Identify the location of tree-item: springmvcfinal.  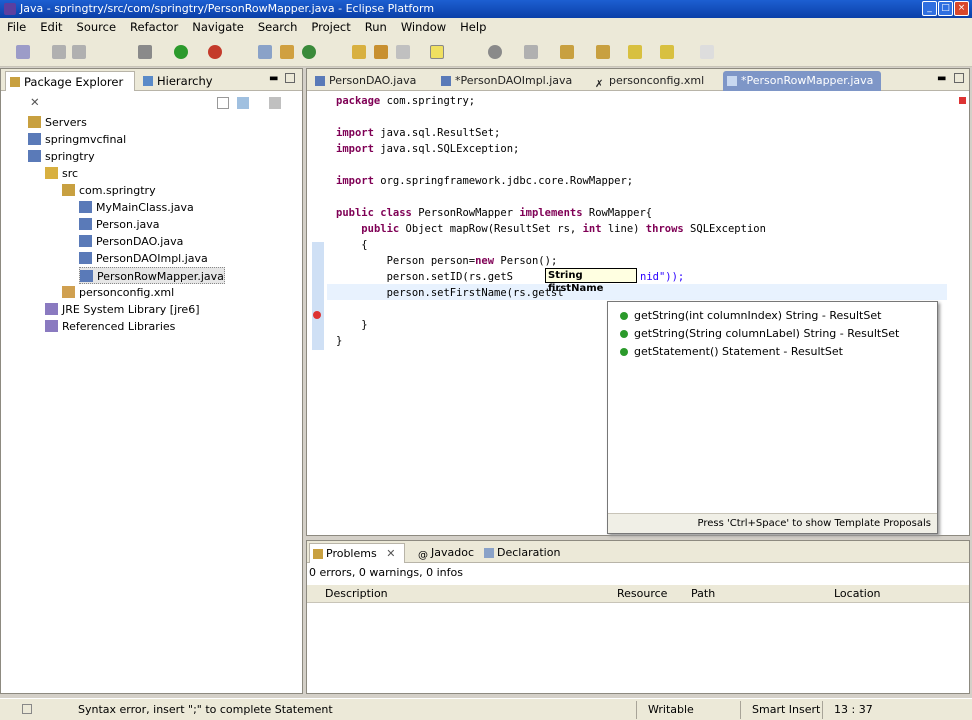
(77, 139).